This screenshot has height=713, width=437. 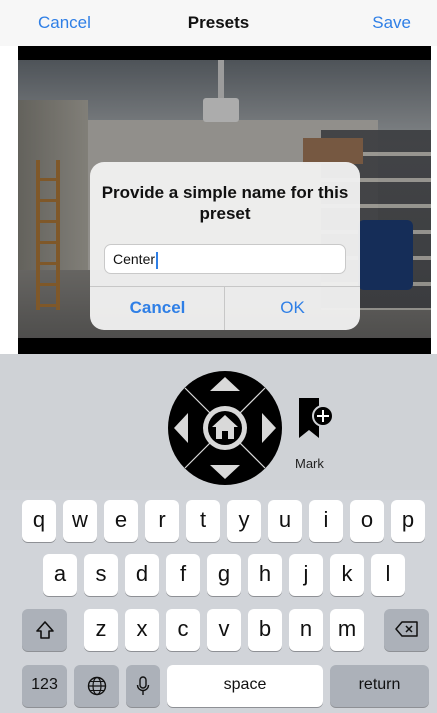 I want to click on key-p: p, so click(x=408, y=521).